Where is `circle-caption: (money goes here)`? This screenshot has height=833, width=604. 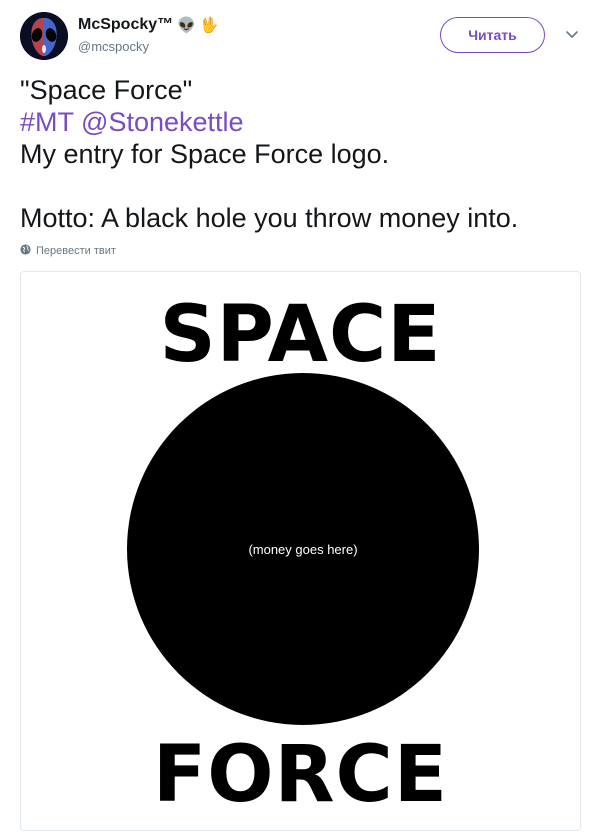
circle-caption: (money goes here) is located at coordinates (303, 549).